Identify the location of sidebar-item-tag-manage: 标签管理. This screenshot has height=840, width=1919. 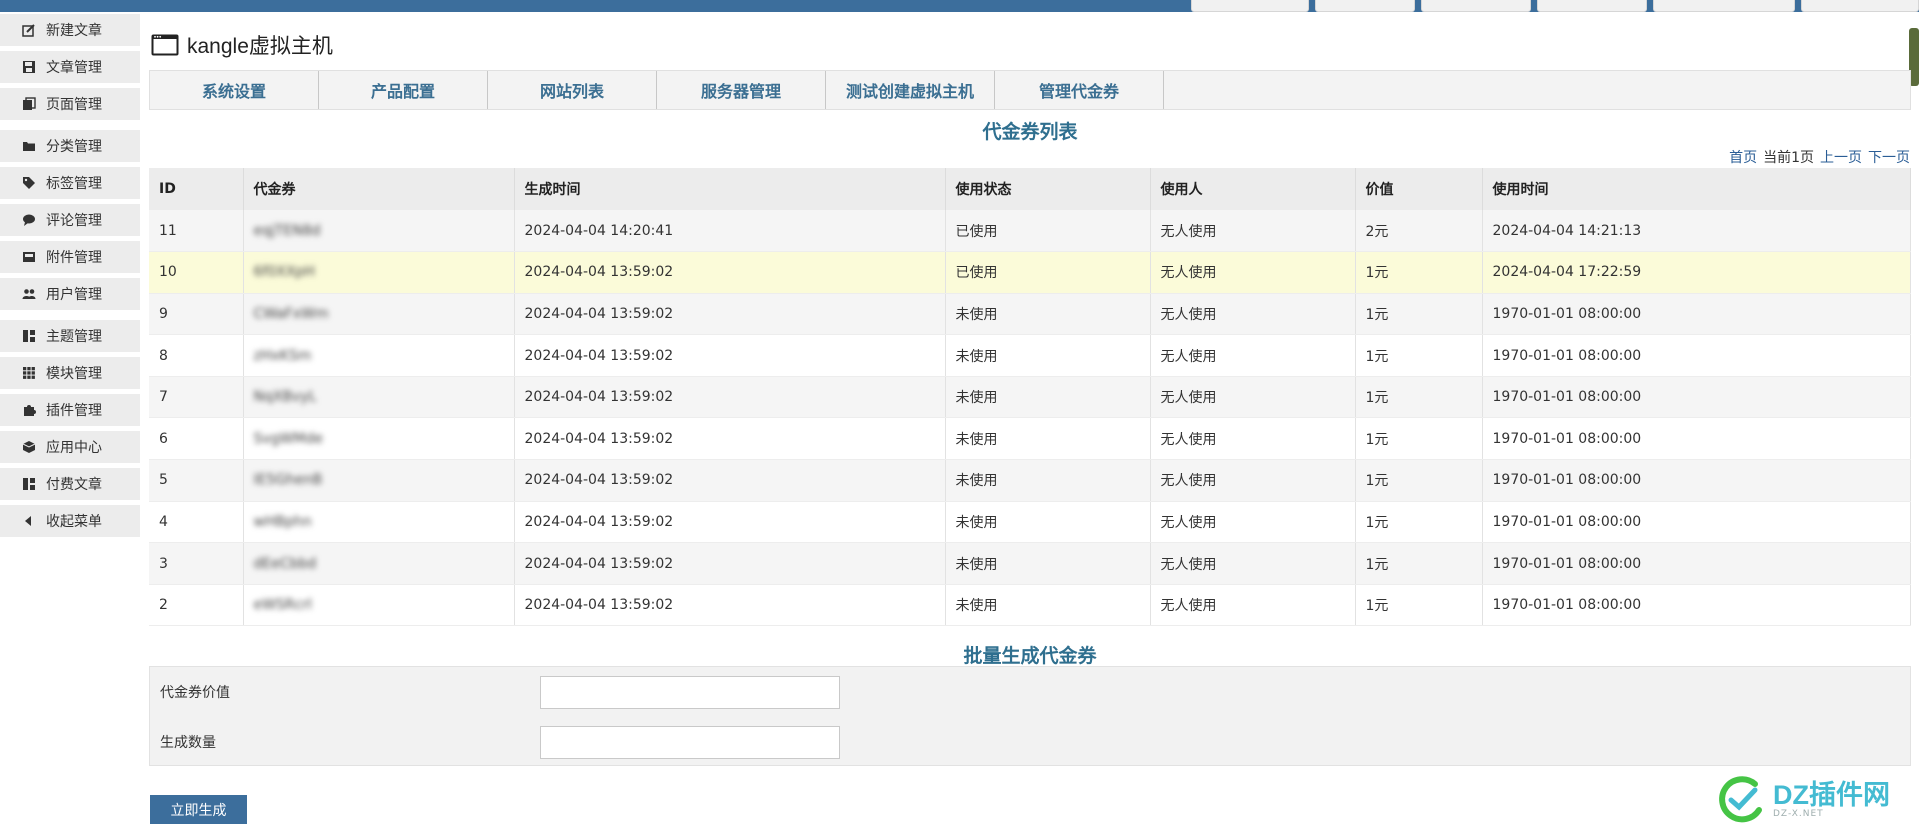
(70, 183).